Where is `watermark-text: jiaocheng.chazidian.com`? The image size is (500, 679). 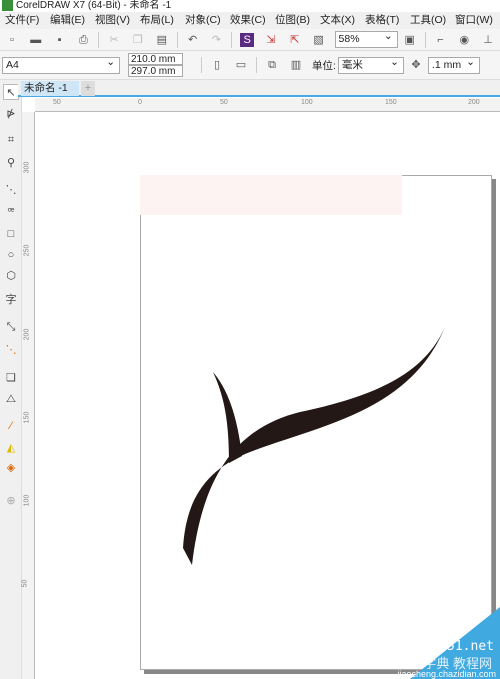
watermark-text: jiaocheng.chazidian.com is located at coordinates (446, 674).